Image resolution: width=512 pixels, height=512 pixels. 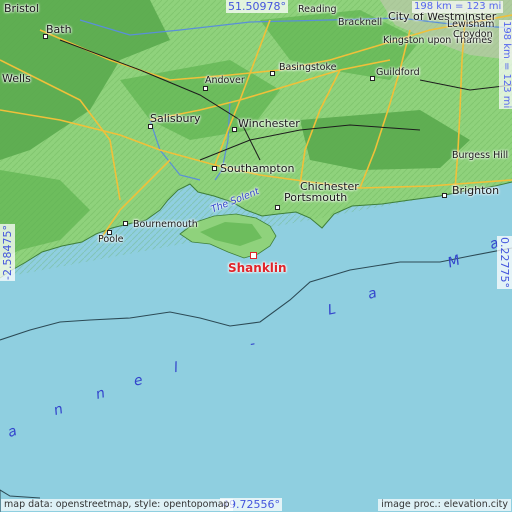 What do you see at coordinates (473, 34) in the screenshot?
I see `place-croydon: Croydon` at bounding box center [473, 34].